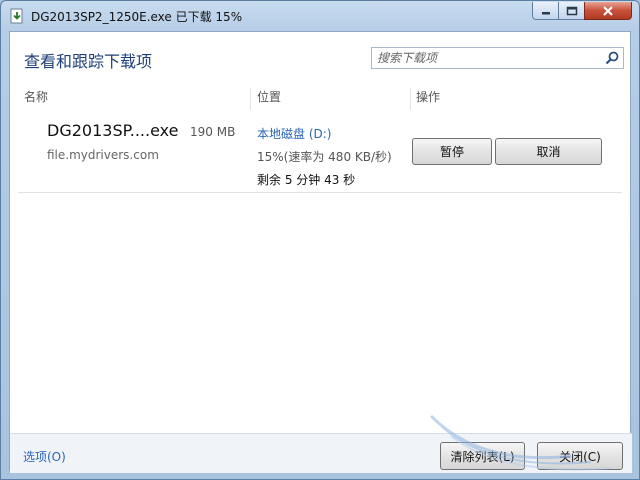 The width and height of the screenshot is (640, 480). I want to click on minimize-icon, so click(545, 12).